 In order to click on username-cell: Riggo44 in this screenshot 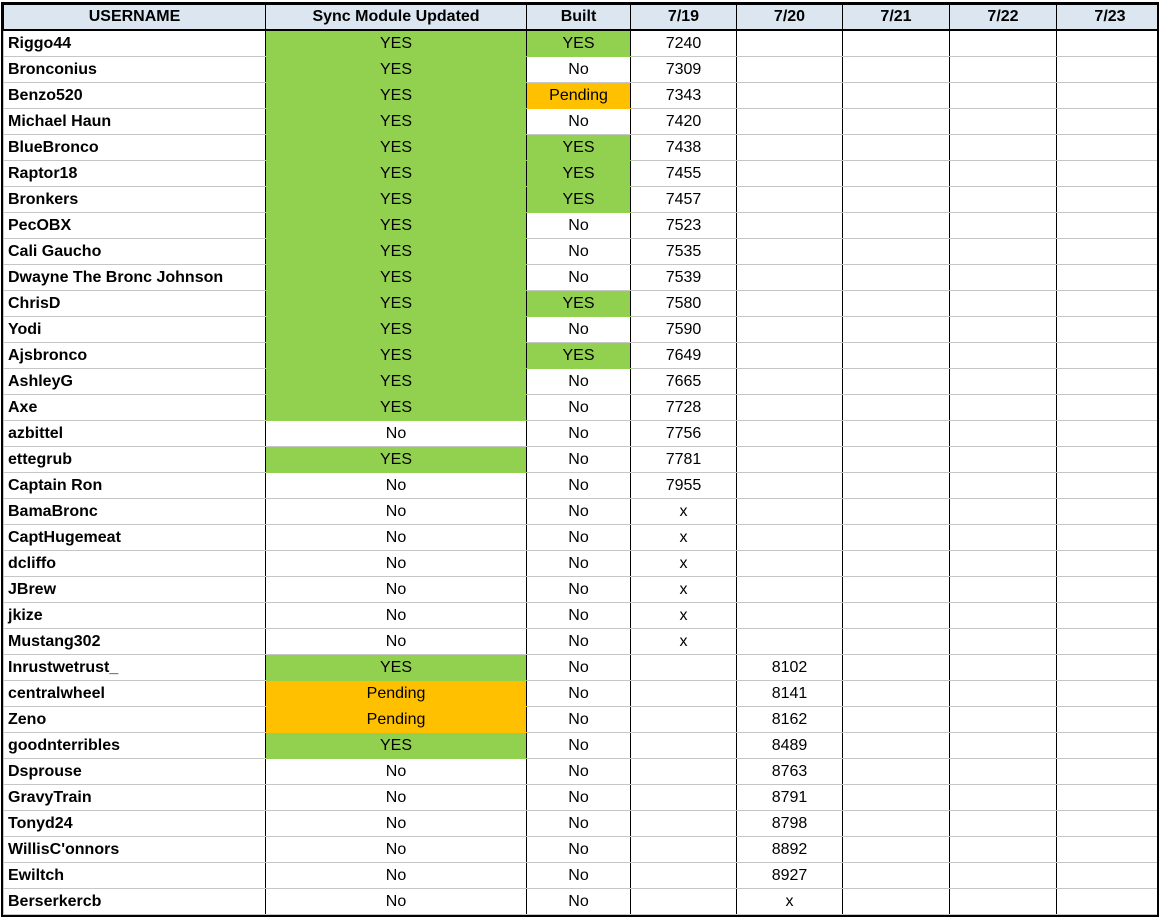, I will do `click(134, 43)`.